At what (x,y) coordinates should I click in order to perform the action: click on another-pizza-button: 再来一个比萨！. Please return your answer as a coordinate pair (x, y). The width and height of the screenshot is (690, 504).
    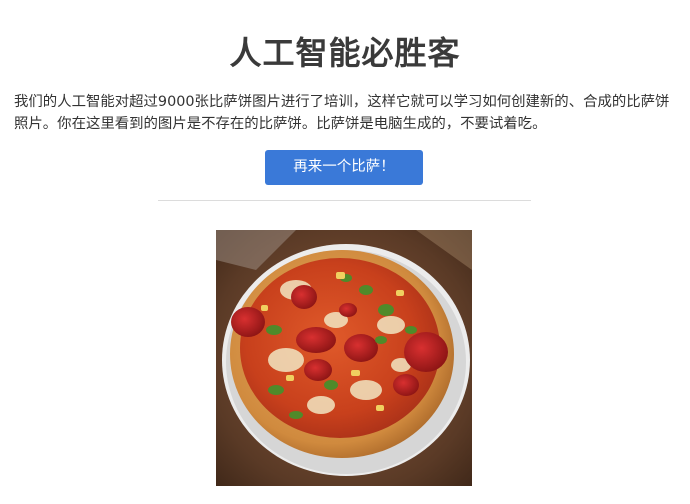
    Looking at the image, I should click on (344, 167).